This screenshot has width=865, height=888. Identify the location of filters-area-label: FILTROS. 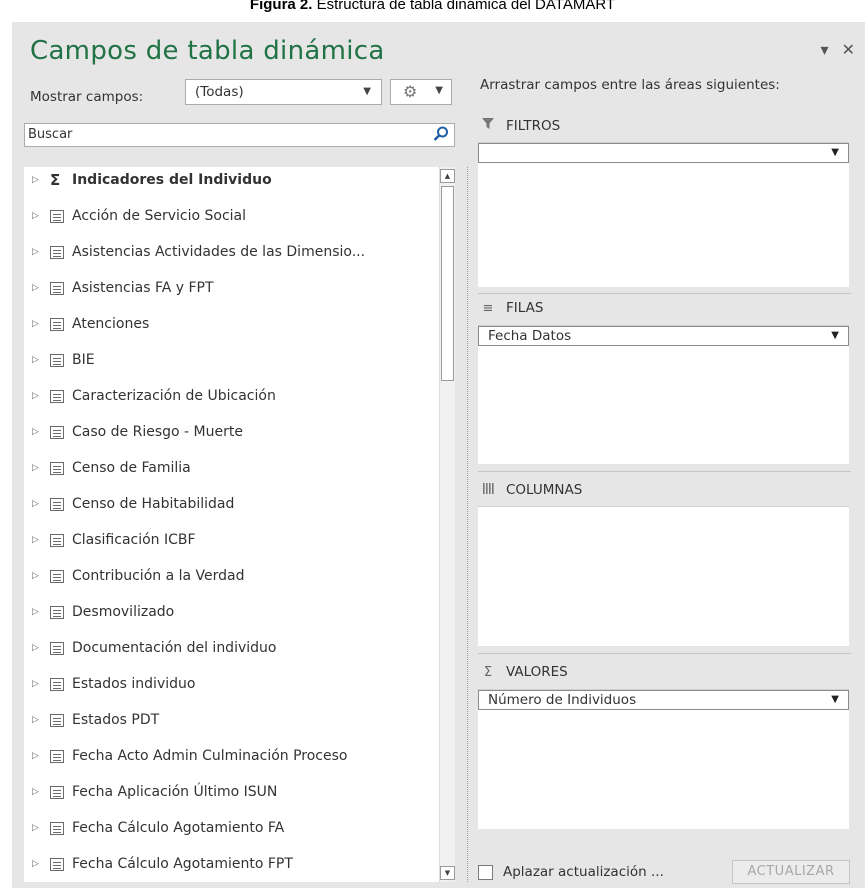
(533, 126).